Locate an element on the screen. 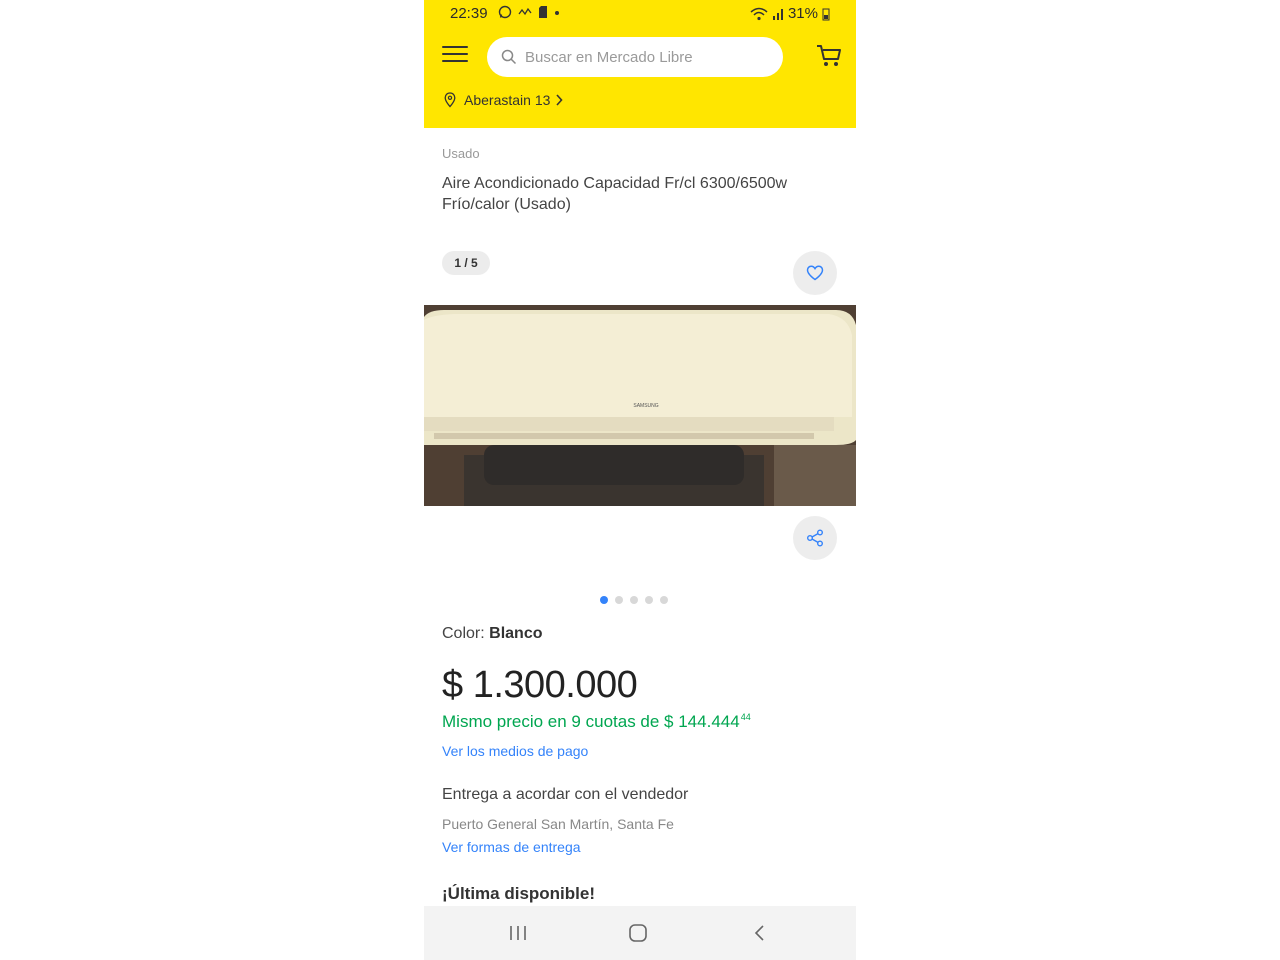 Image resolution: width=1280 pixels, height=960 pixels. payment-methods-link: Ver los medios de pago is located at coordinates (515, 751).